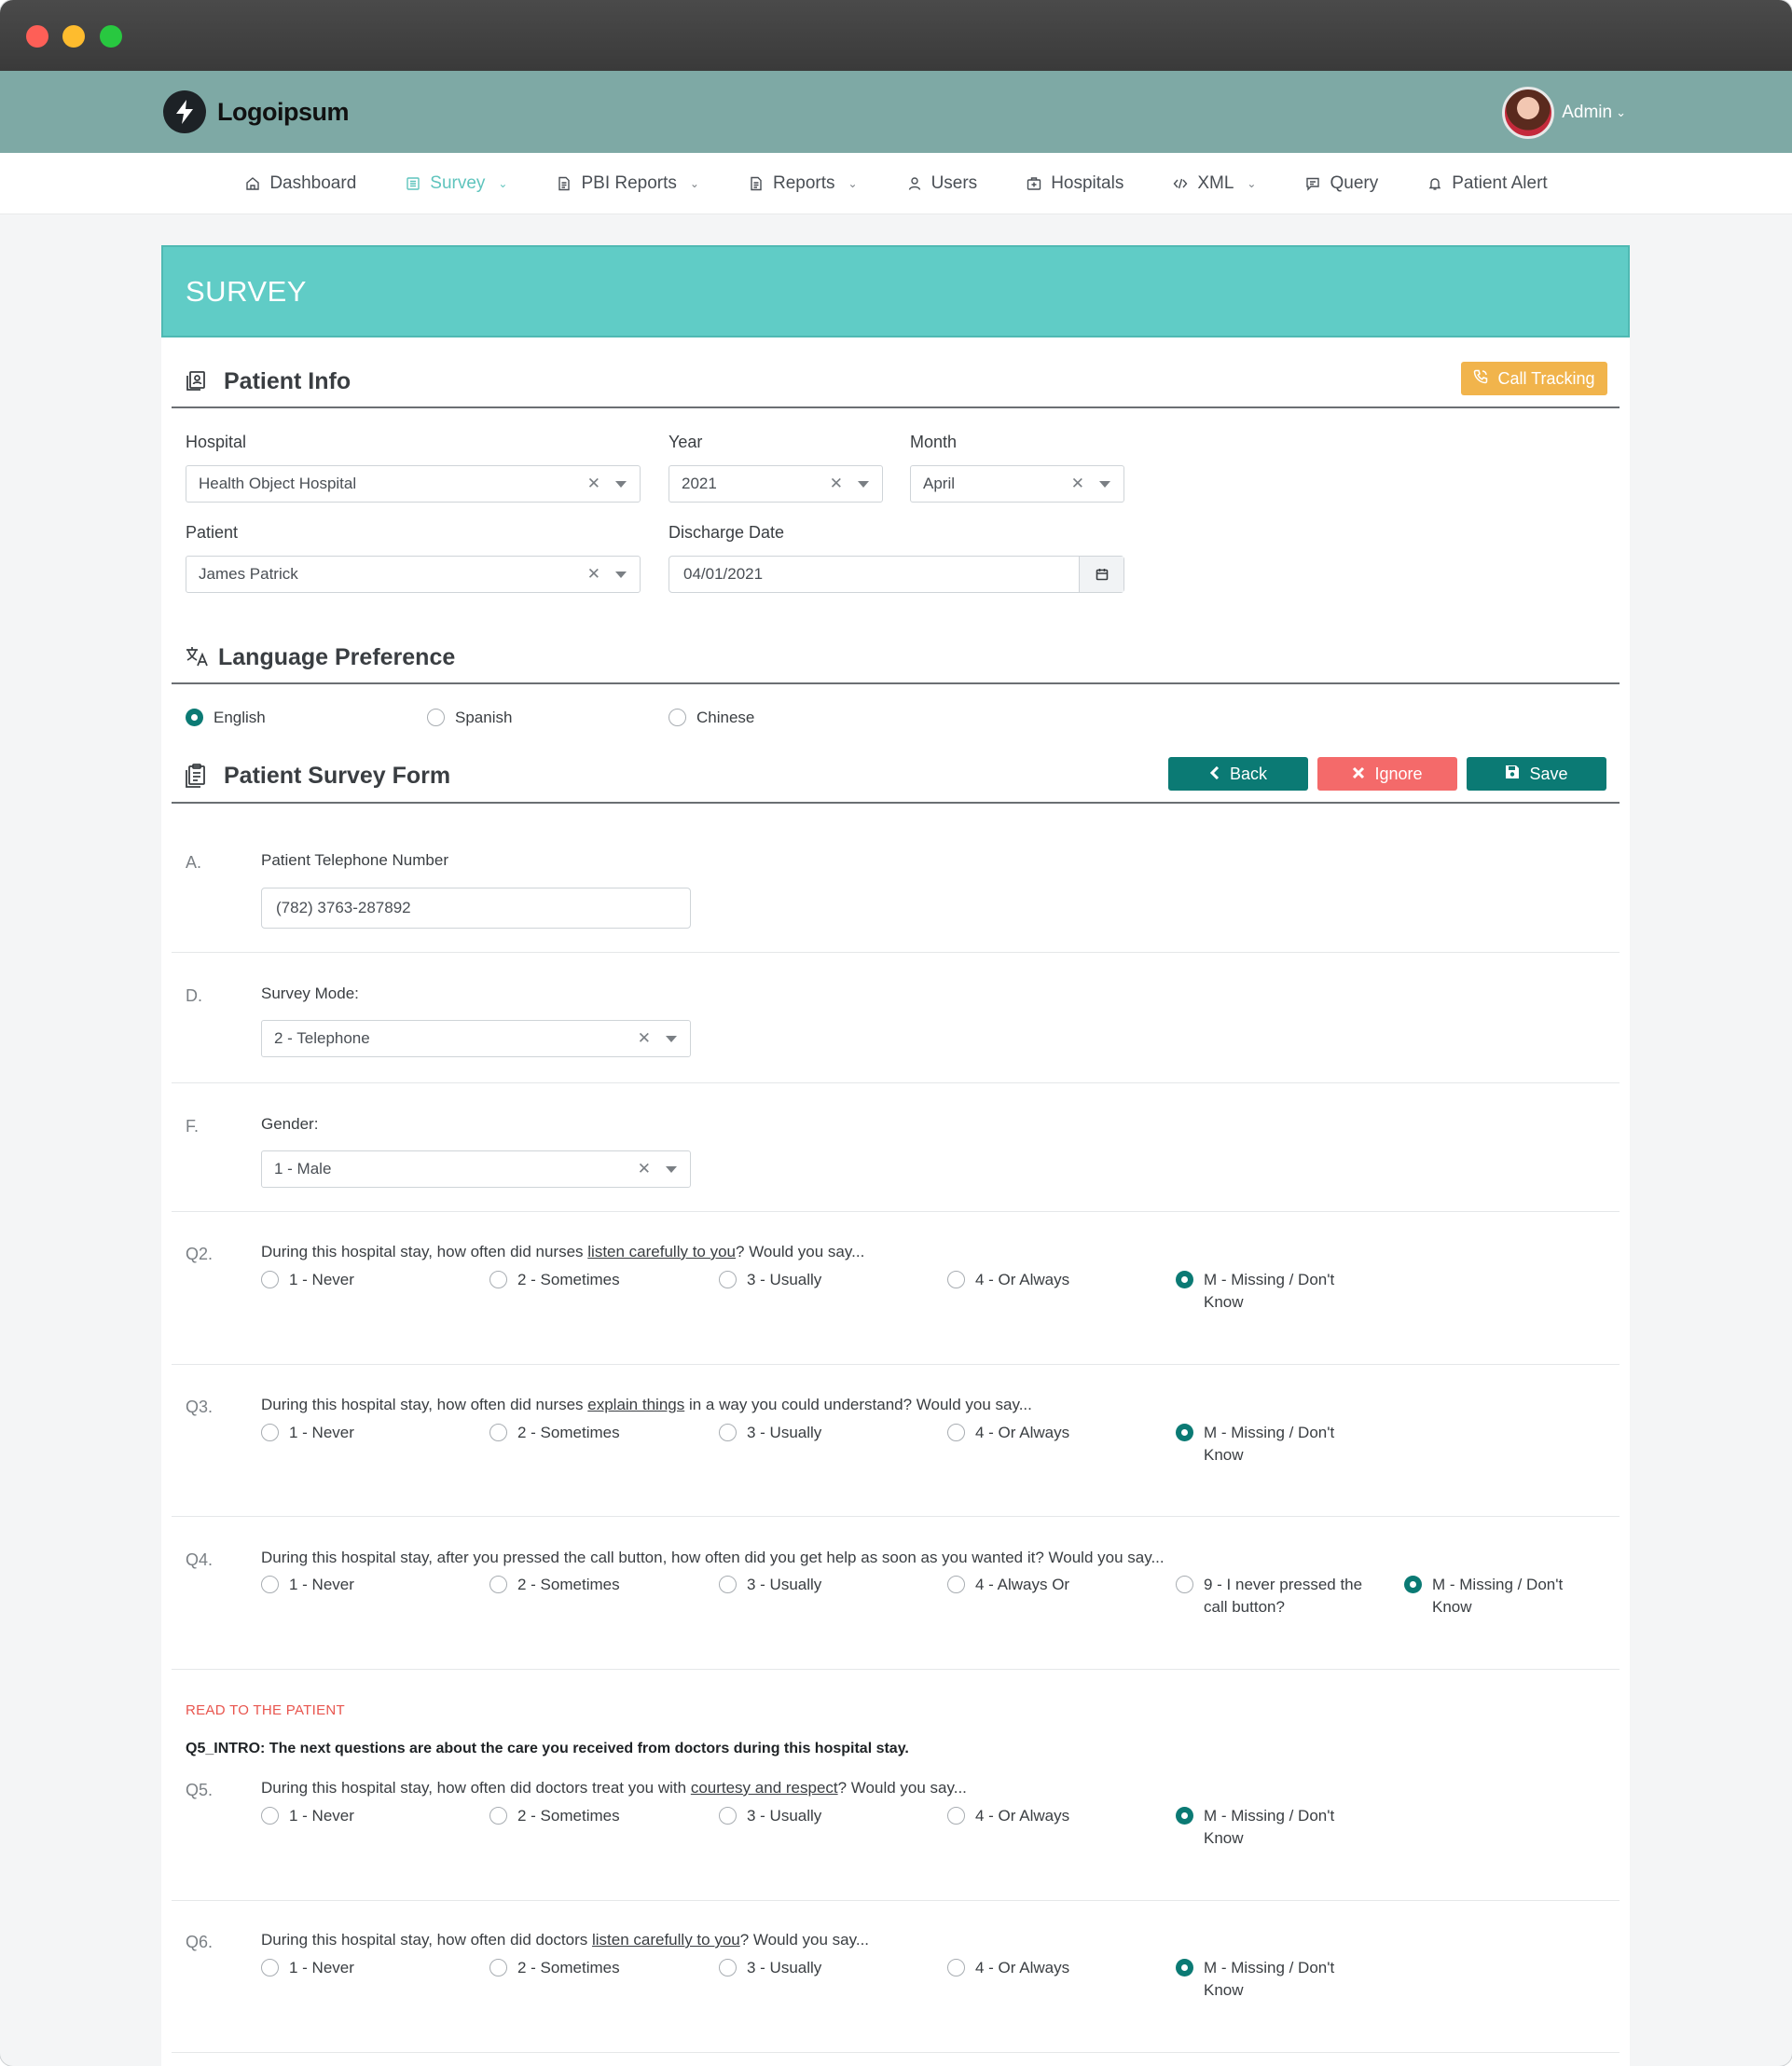 The height and width of the screenshot is (2066, 1792). What do you see at coordinates (413, 484) in the screenshot?
I see `hospital-select: Health Object Hospital ✕` at bounding box center [413, 484].